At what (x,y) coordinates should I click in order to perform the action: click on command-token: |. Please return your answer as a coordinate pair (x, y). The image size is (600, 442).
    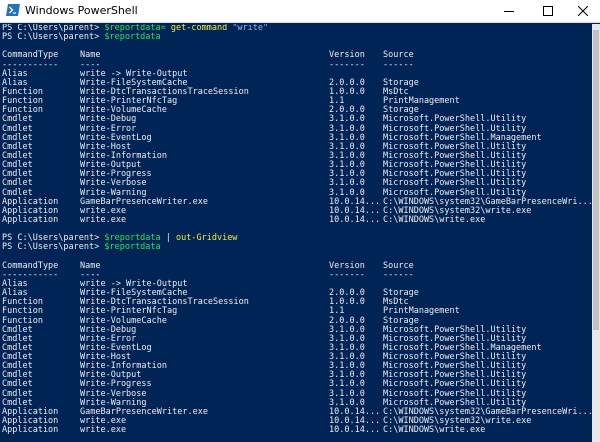
    Looking at the image, I should click on (168, 238).